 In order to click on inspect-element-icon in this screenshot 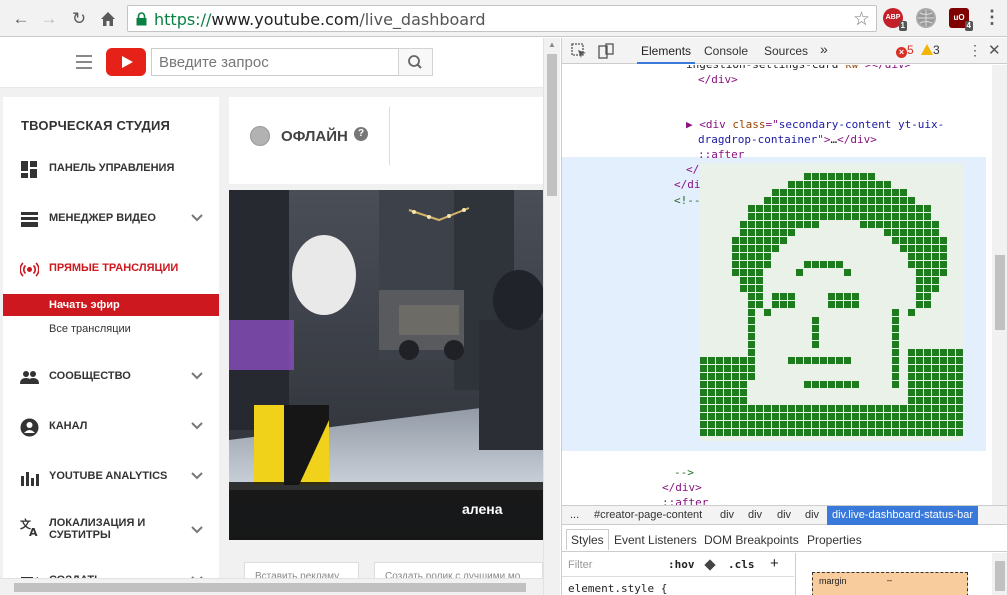, I will do `click(579, 51)`.